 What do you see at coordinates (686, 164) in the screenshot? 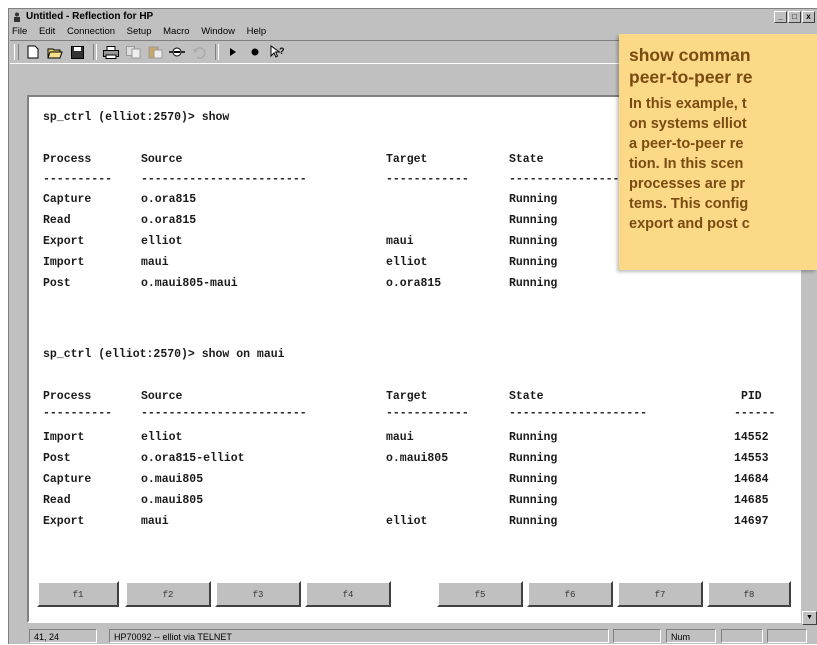
I see `callout-body-line: tion. In this scen` at bounding box center [686, 164].